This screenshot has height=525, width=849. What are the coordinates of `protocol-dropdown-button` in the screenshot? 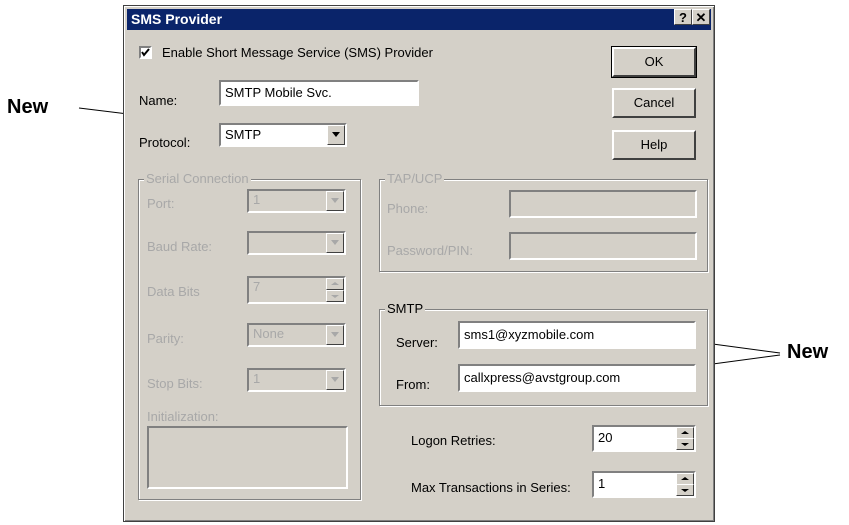 It's located at (336, 135).